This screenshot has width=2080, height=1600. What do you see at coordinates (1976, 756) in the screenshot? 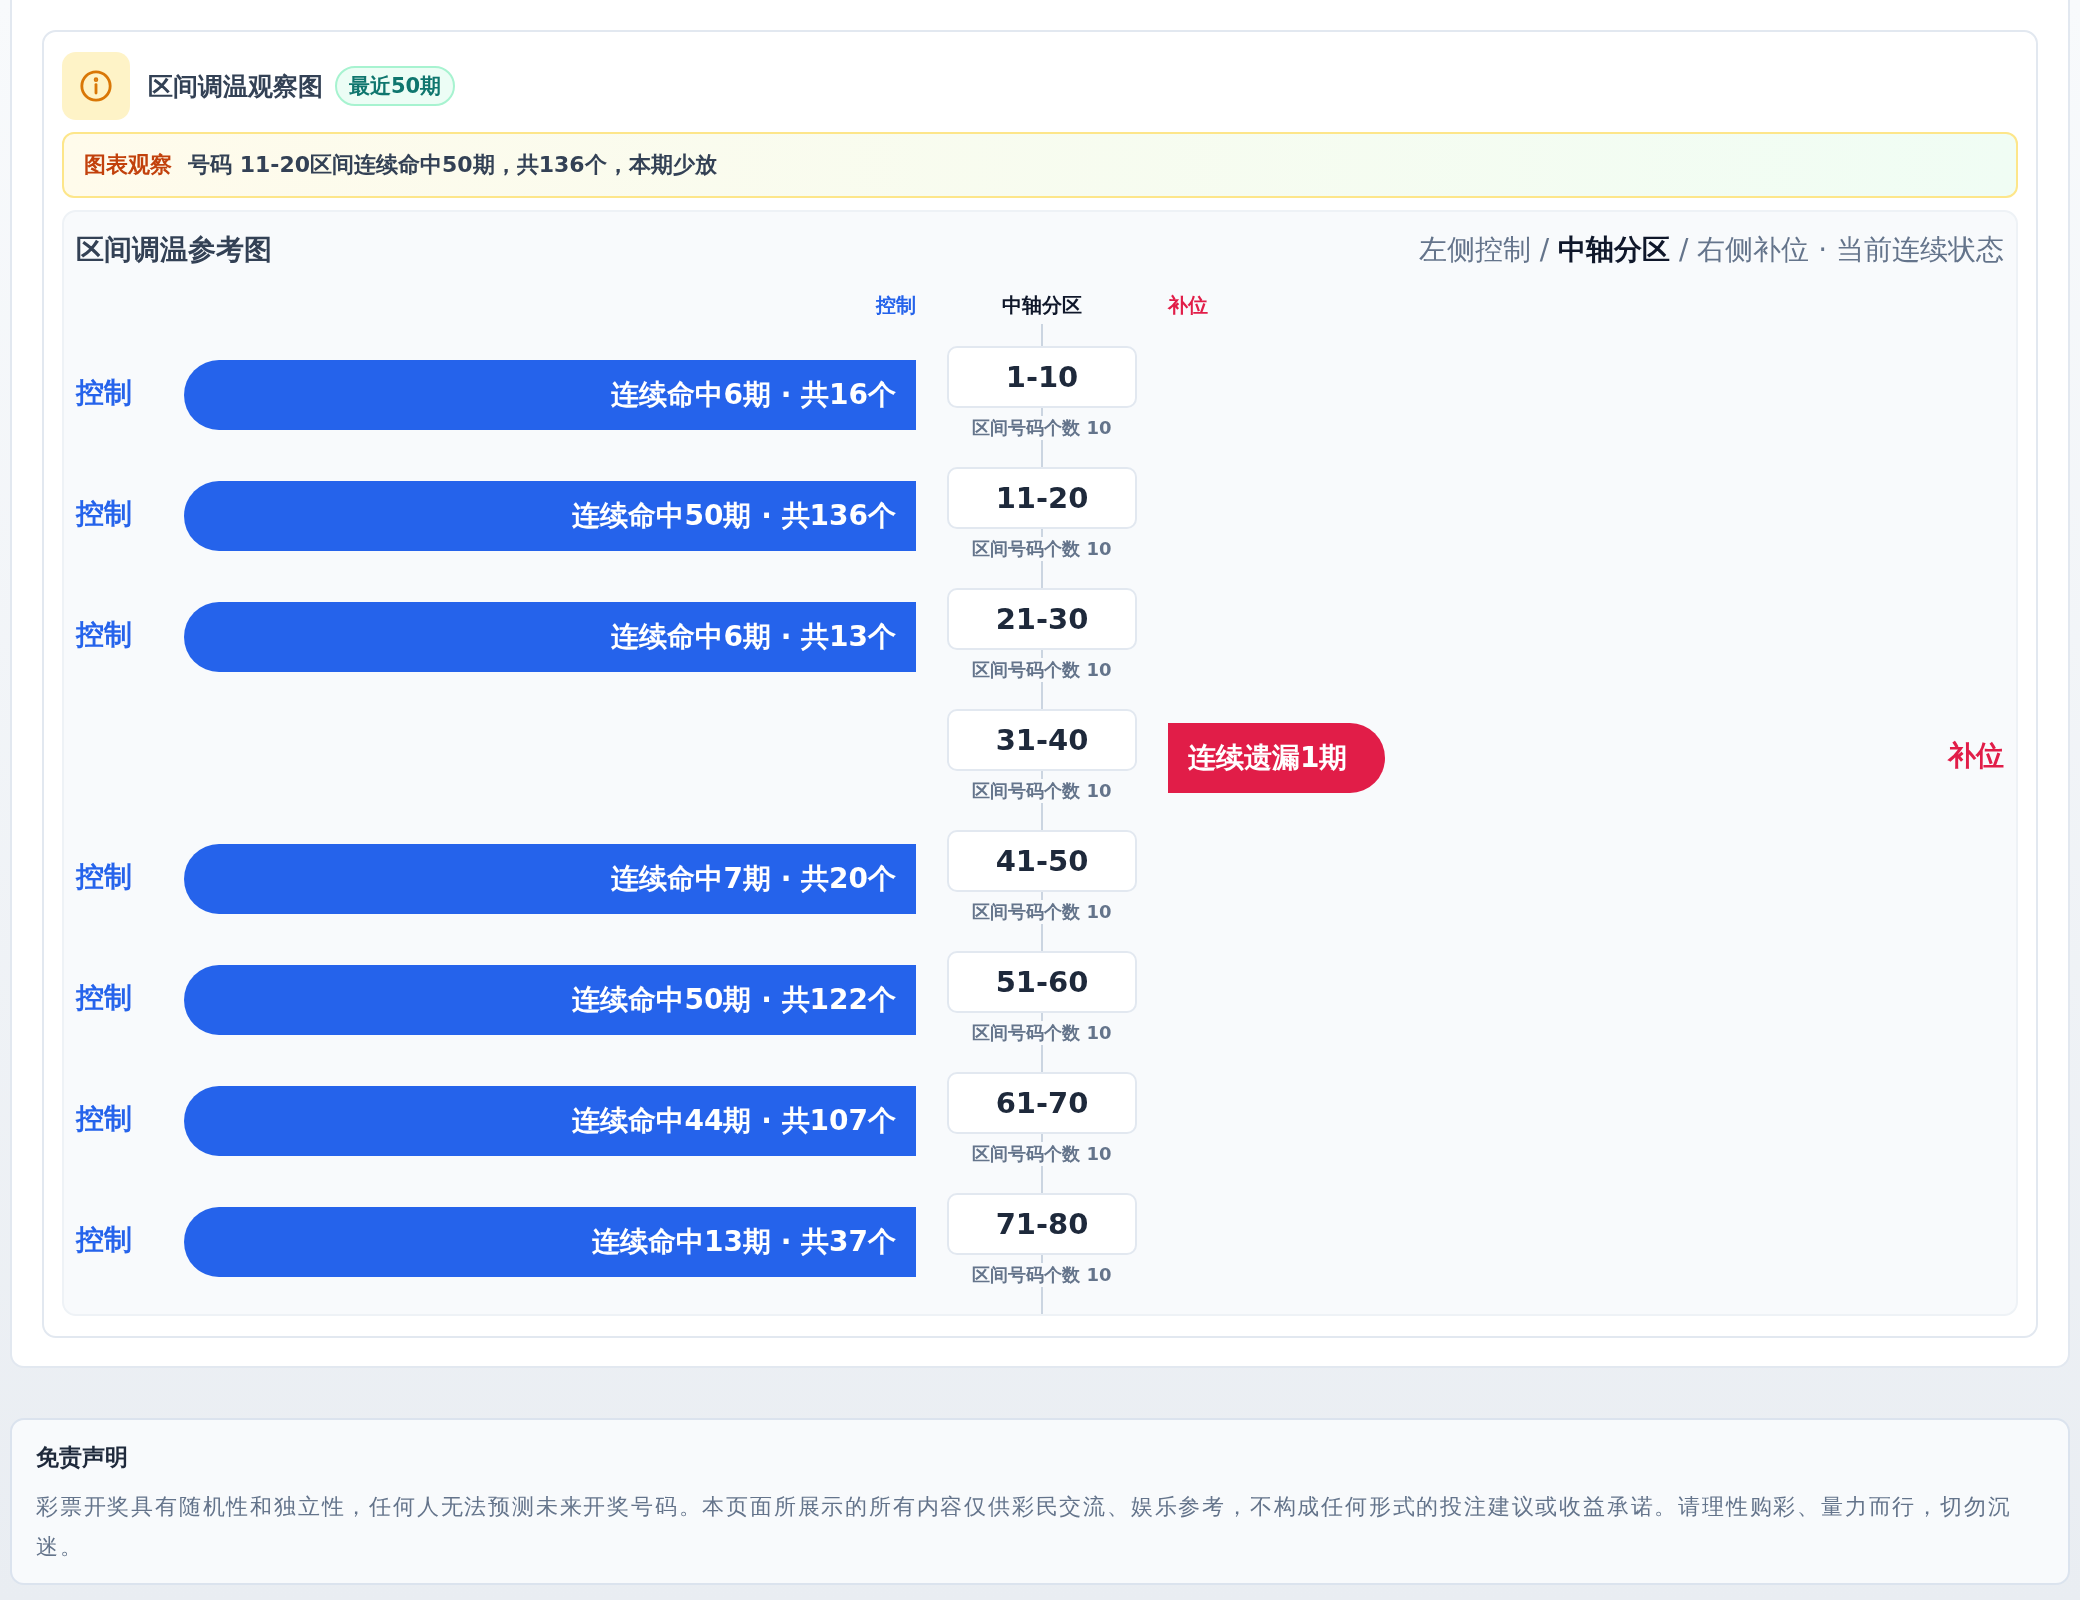
I see `side-label: 补位` at bounding box center [1976, 756].